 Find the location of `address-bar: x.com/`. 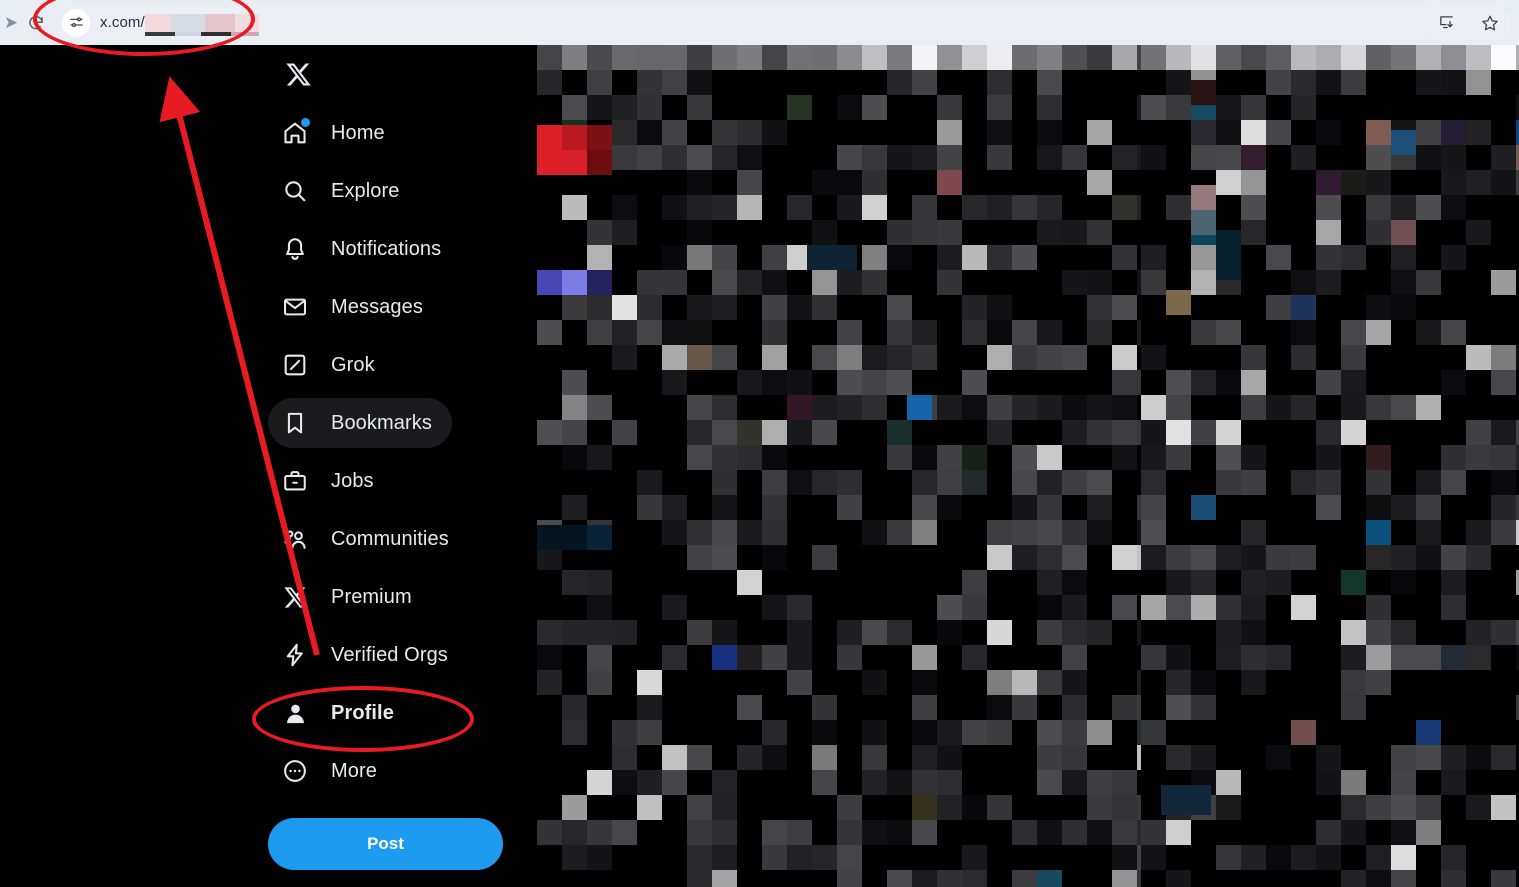

address-bar: x.com/ is located at coordinates (745, 22).